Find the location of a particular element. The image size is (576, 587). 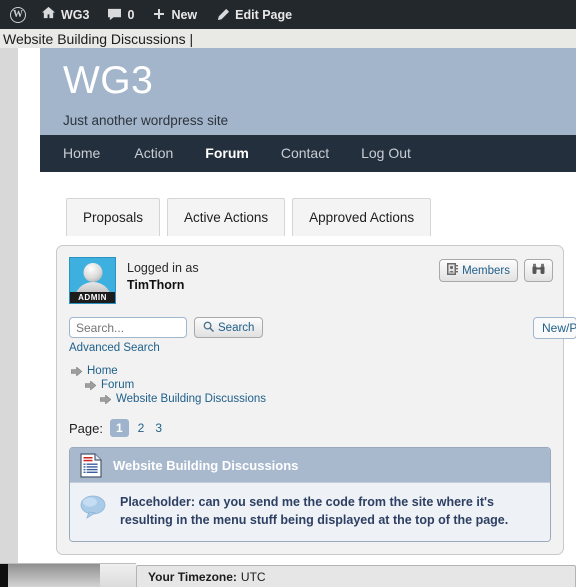

site-nav: Home Action Forum Contact Log Out is located at coordinates (308, 153).